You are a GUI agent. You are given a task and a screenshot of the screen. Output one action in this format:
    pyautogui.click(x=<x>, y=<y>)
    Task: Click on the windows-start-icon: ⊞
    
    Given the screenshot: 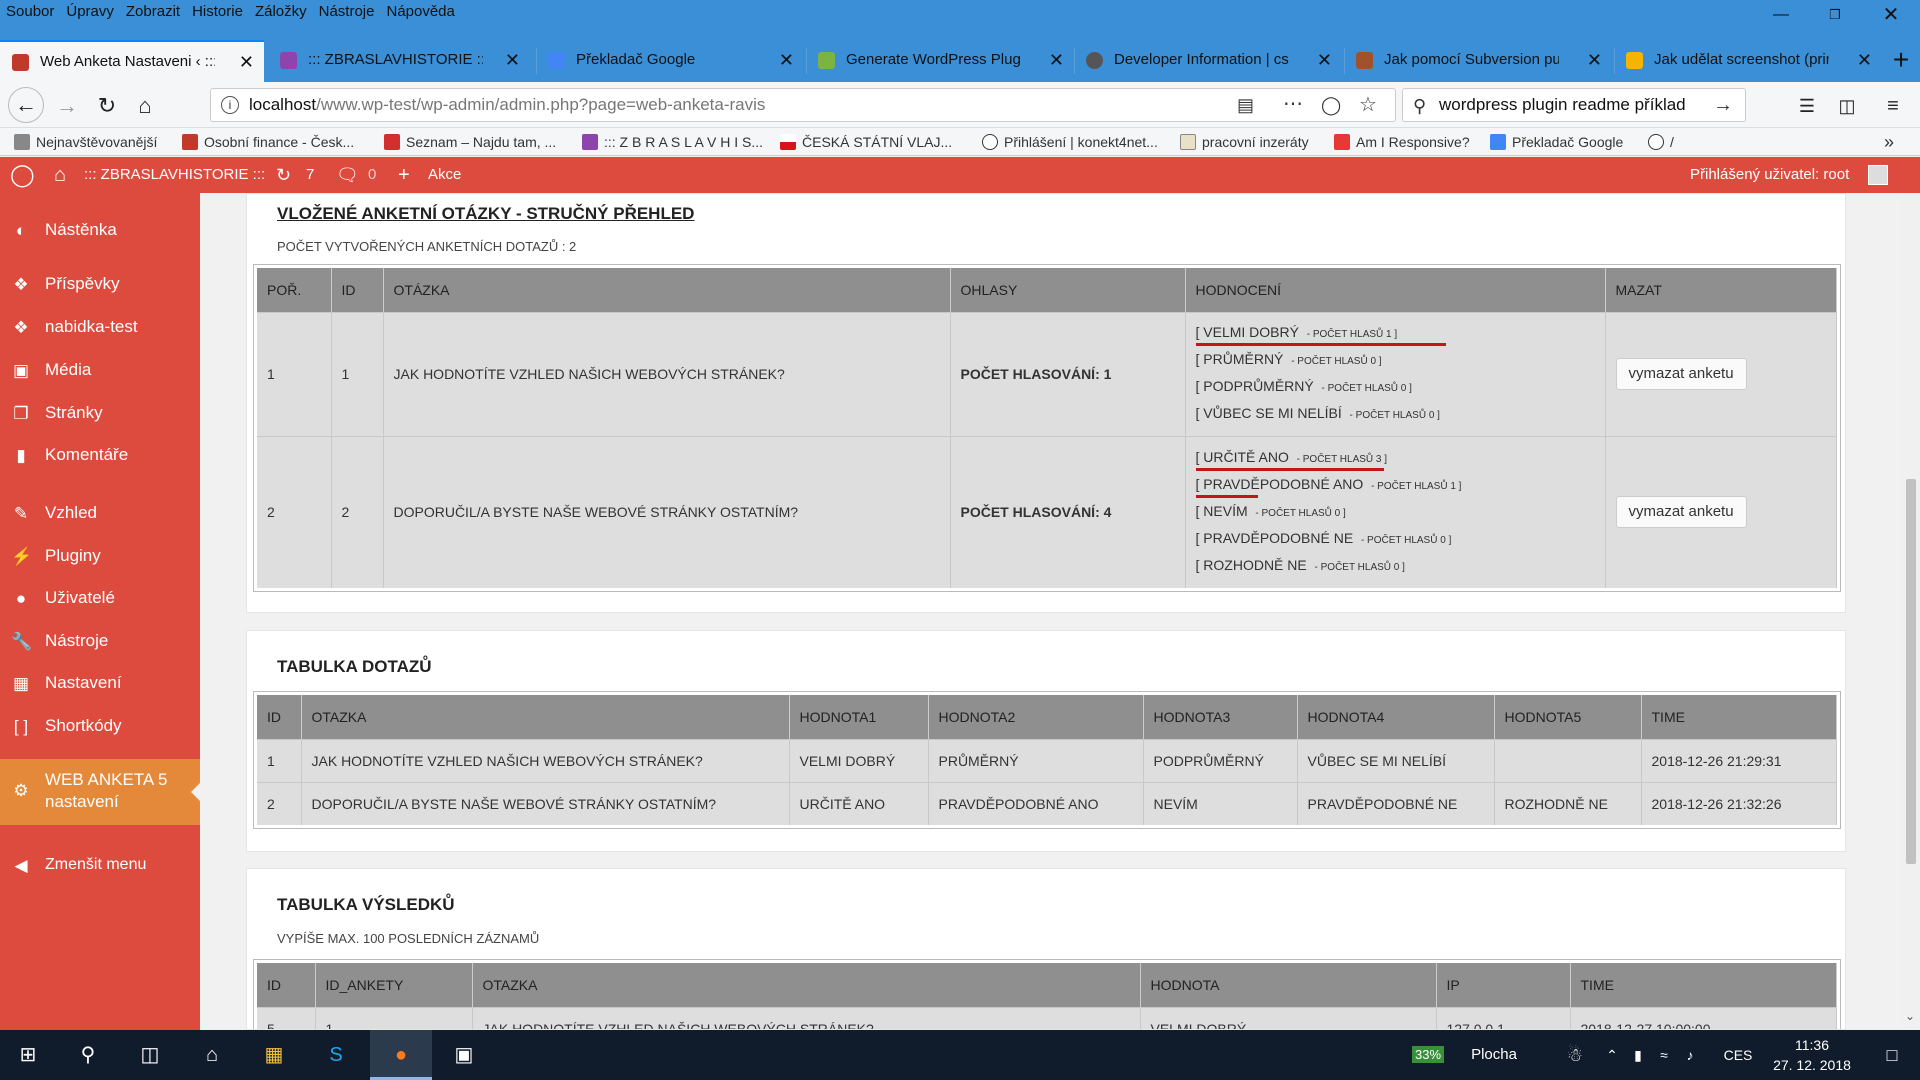 What is the action you would take?
    pyautogui.click(x=28, y=1055)
    